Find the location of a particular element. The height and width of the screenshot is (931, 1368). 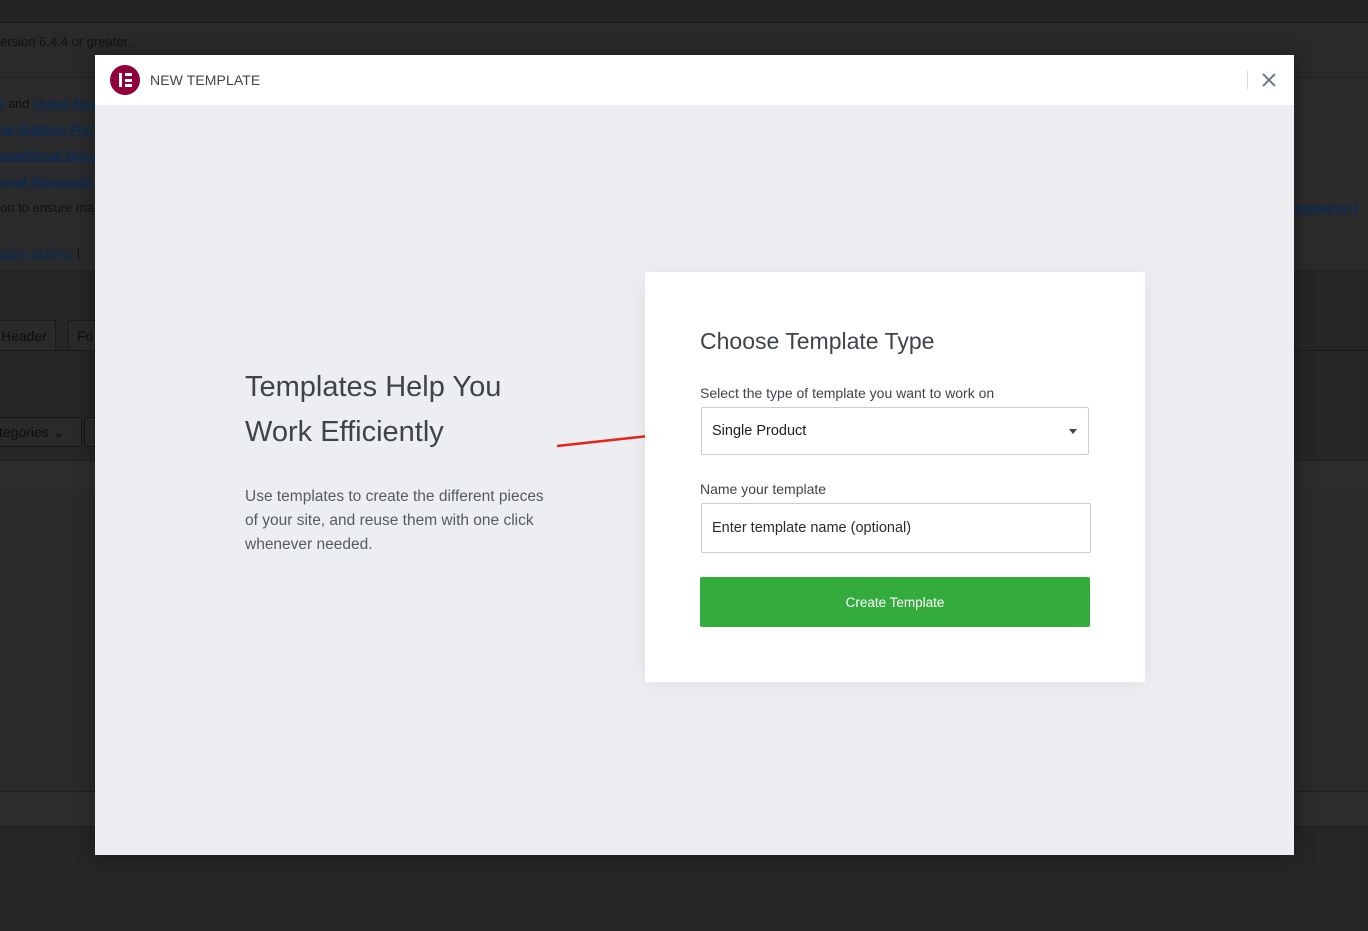

create-template-button: Create Template is located at coordinates (895, 602).